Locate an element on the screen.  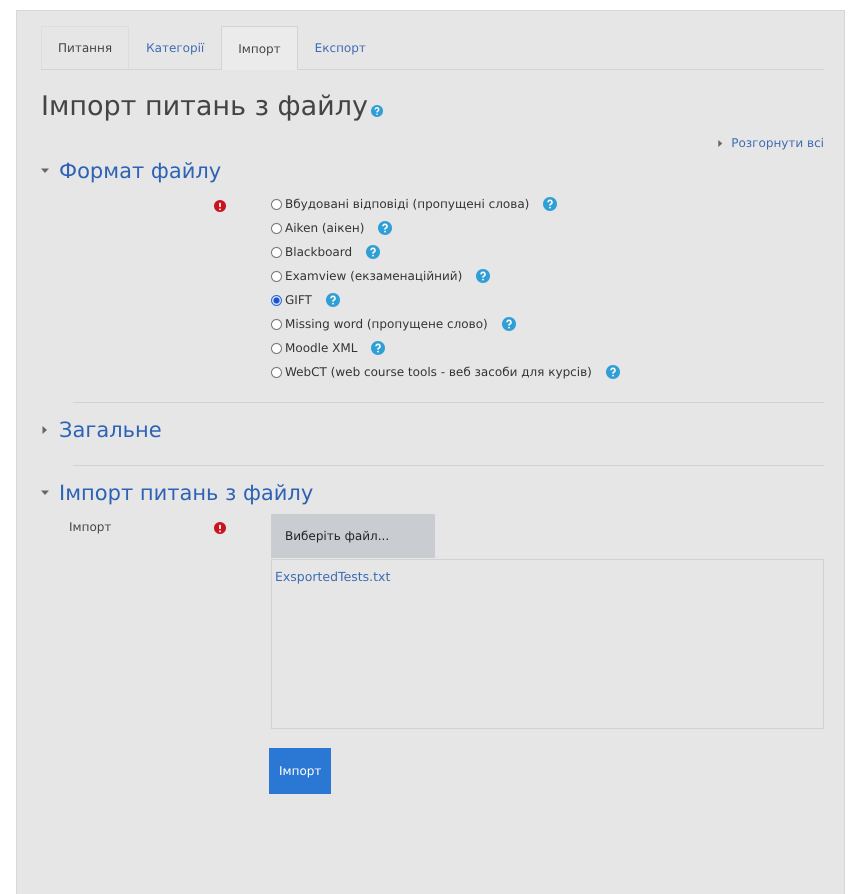
tab: Експорт is located at coordinates (340, 47).